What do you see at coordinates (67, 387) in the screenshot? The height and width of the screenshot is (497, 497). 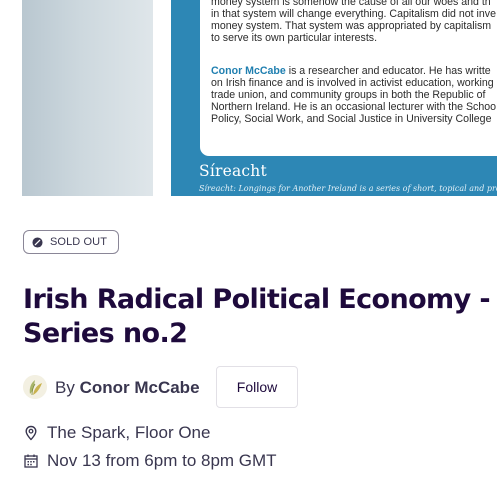 I see `organizer-by-prefix: By` at bounding box center [67, 387].